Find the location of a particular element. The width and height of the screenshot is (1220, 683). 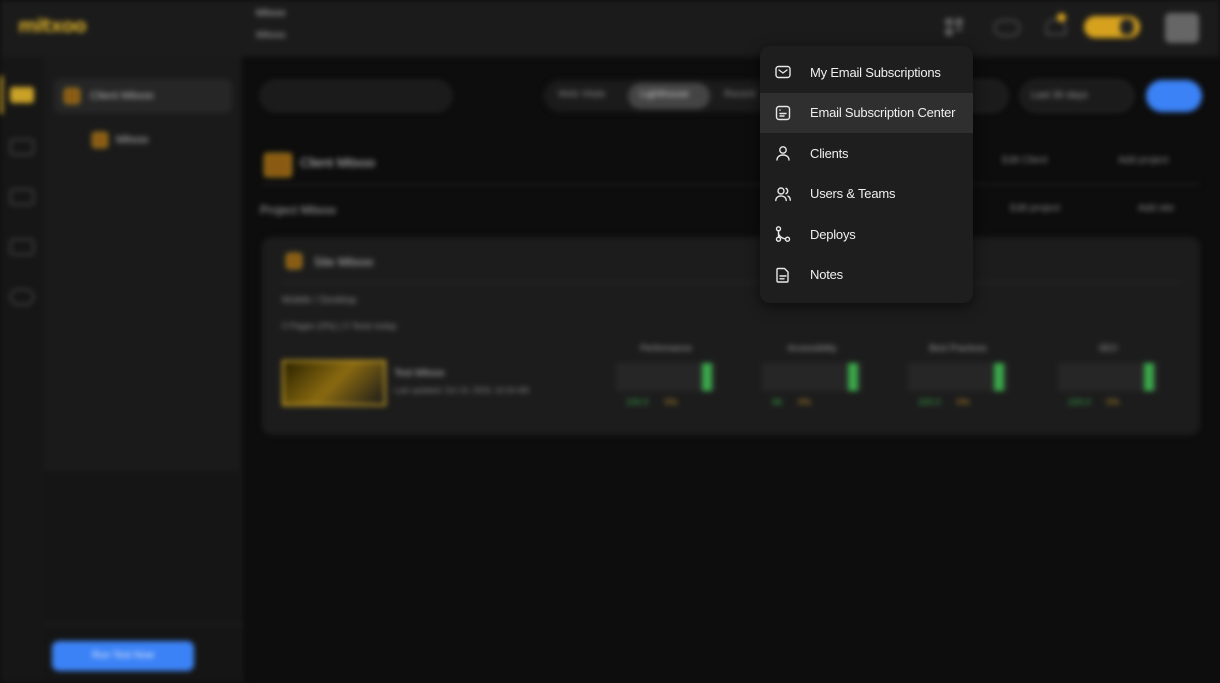

site-thumbnail is located at coordinates (334, 383).